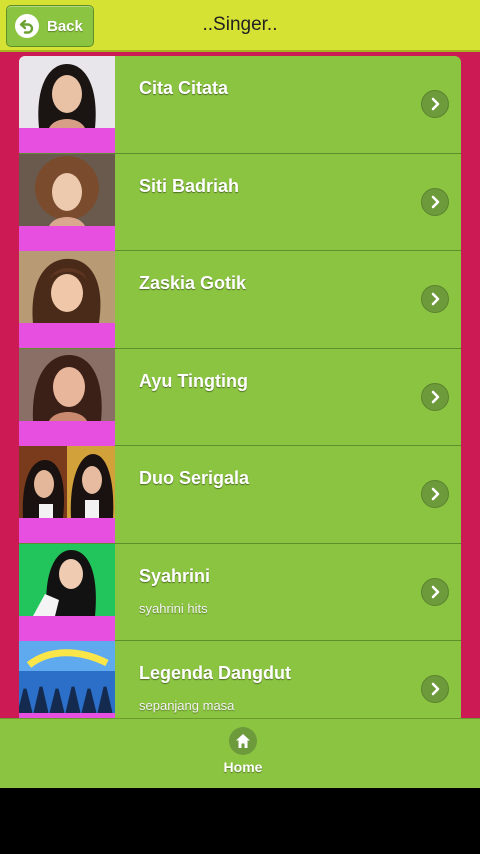 Image resolution: width=480 pixels, height=854 pixels. What do you see at coordinates (215, 673) in the screenshot?
I see `singer-name: Legenda Dangdut` at bounding box center [215, 673].